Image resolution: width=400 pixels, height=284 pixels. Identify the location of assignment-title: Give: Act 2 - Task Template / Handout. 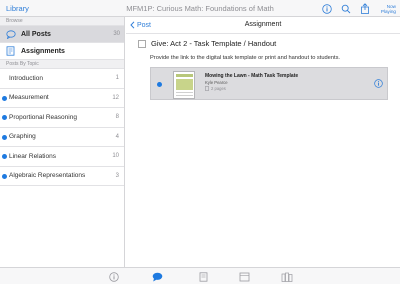
(214, 43).